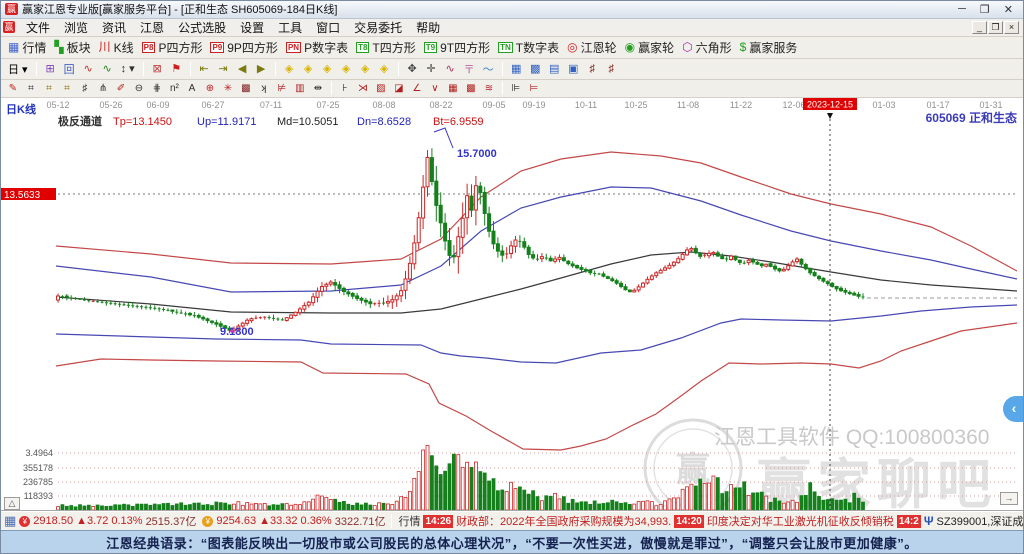 This screenshot has width=1024, height=554. Describe the element at coordinates (534, 88) in the screenshot. I see `tb3-tool-icon-30: ⊨` at that location.